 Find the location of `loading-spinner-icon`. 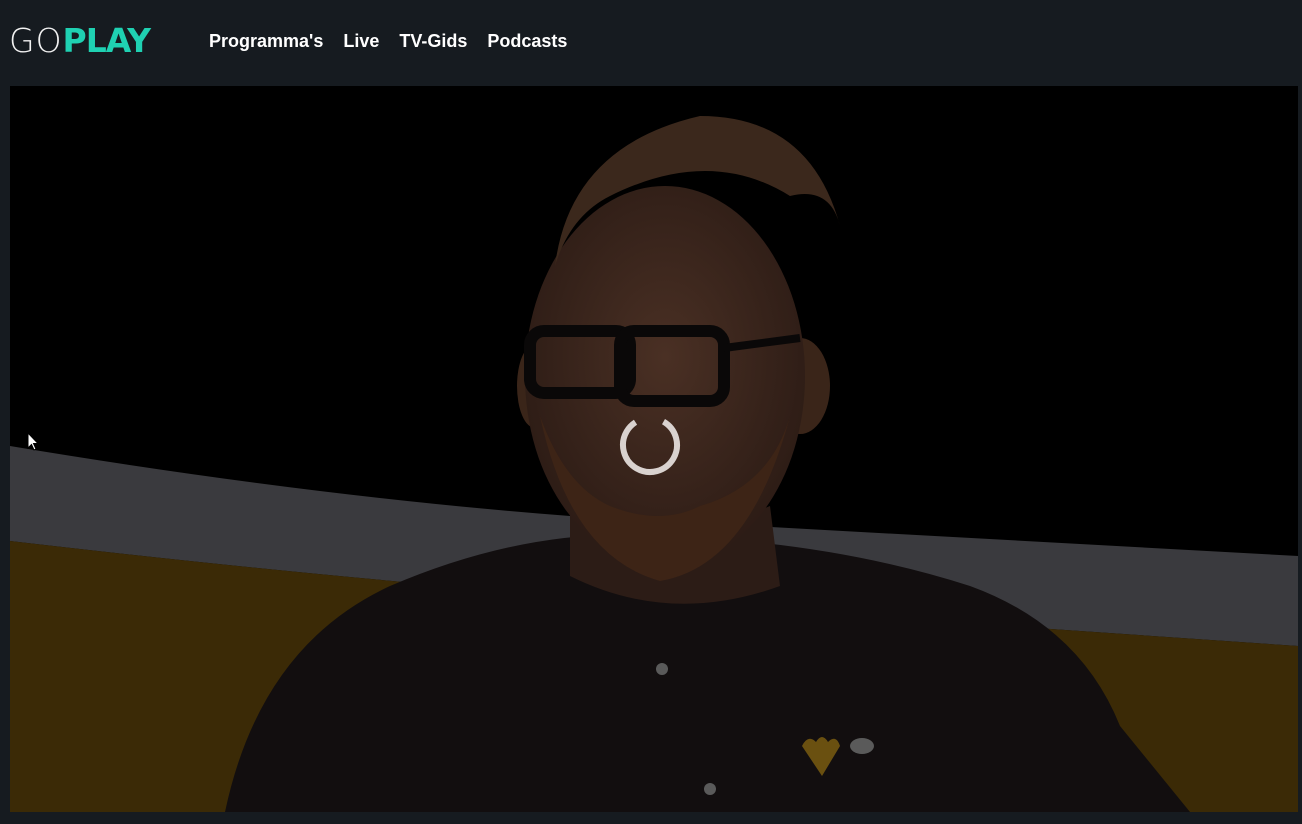

loading-spinner-icon is located at coordinates (650, 445).